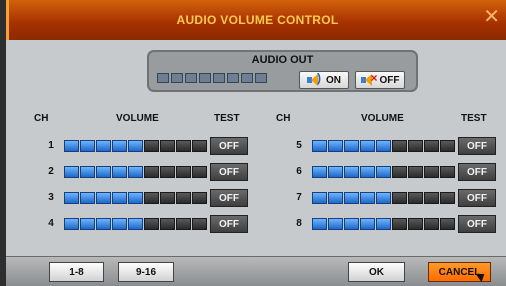 This screenshot has width=506, height=286. Describe the element at coordinates (389, 80) in the screenshot. I see `audio-out-off-label: OFF` at that location.